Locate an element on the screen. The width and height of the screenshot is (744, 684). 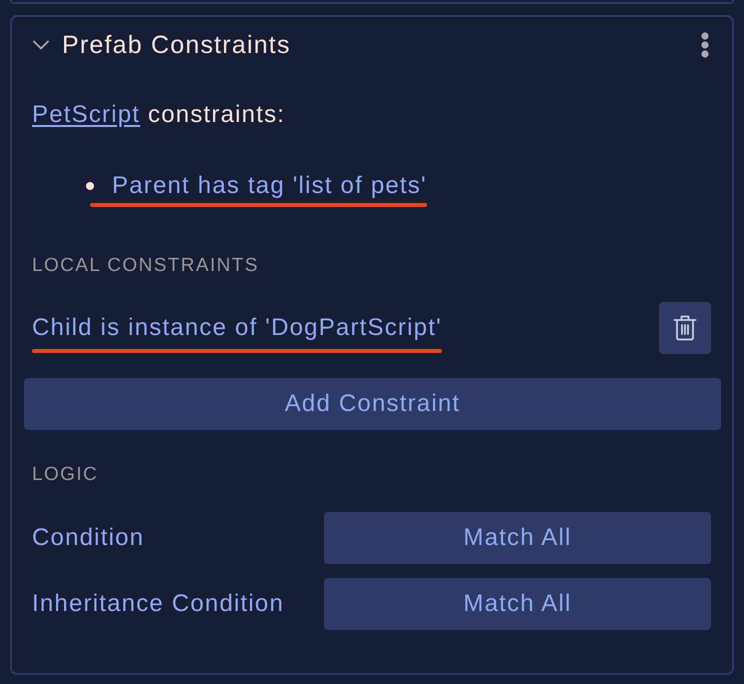
delete-button is located at coordinates (685, 328).